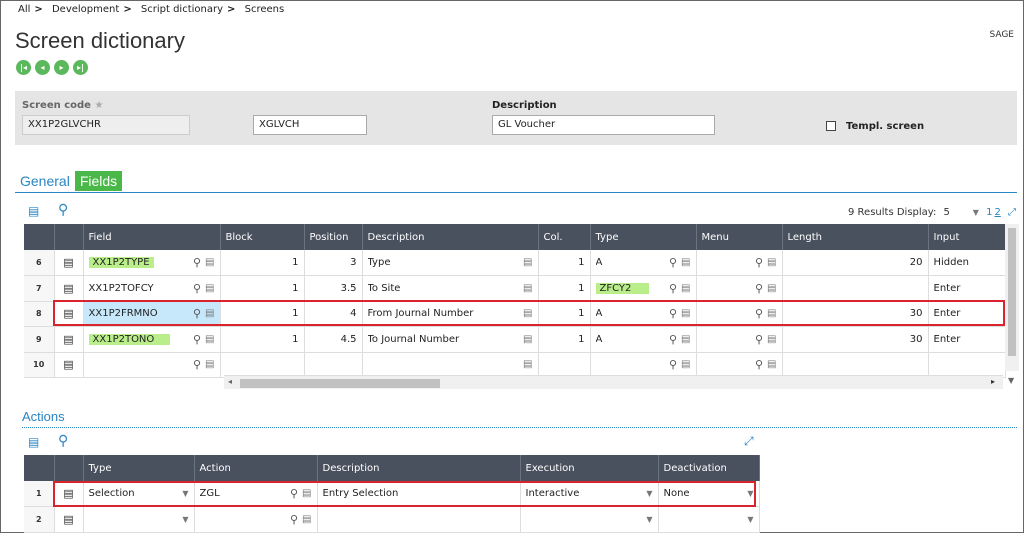  What do you see at coordinates (831, 126) in the screenshot?
I see `templ-screen-checkbox` at bounding box center [831, 126].